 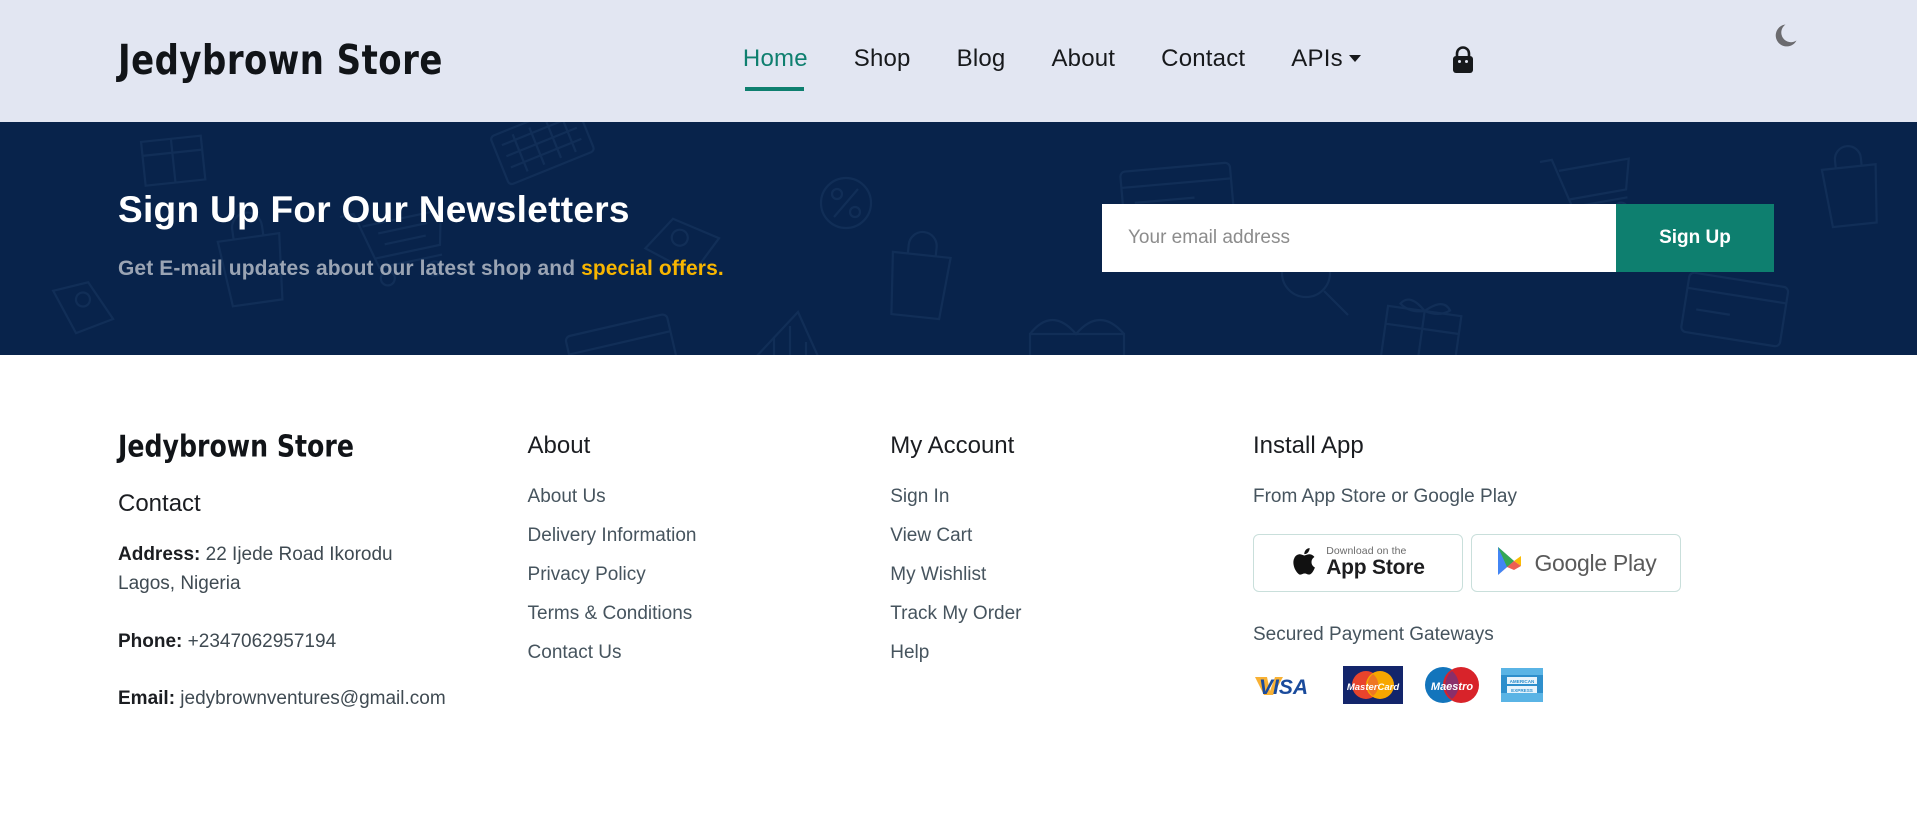 I want to click on nav-item-about: About, so click(x=1083, y=61).